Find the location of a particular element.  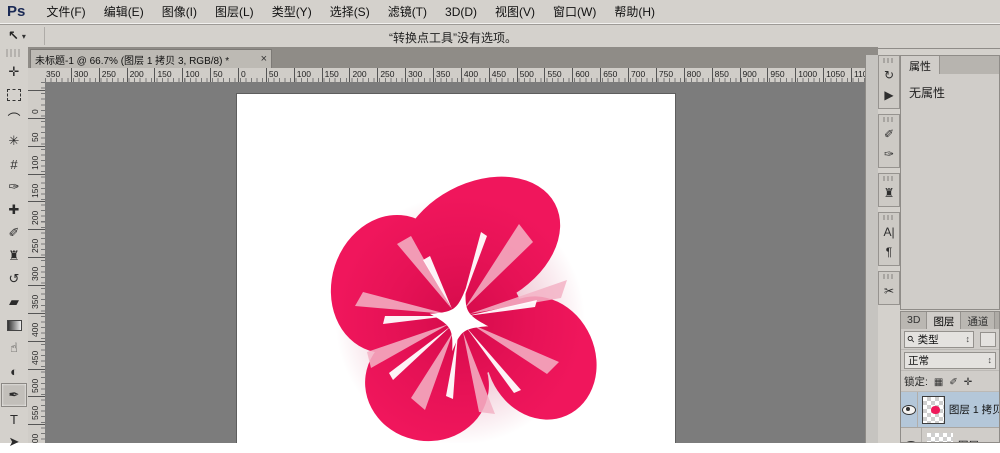

pen-convert-point-tool: ✒ is located at coordinates (14, 395).